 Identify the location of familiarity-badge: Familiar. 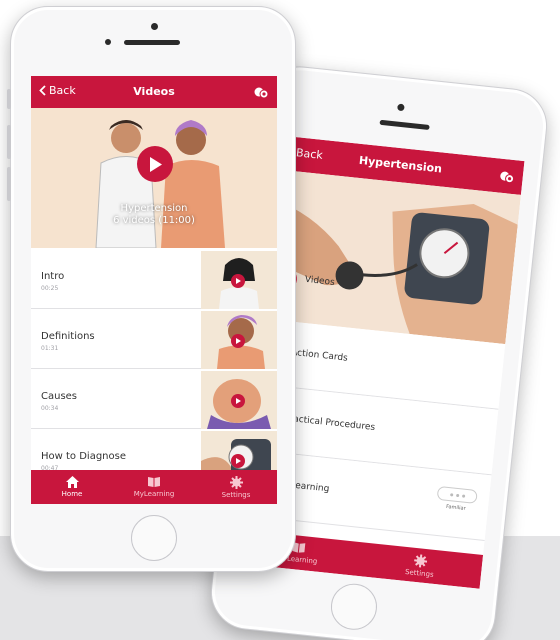
(457, 499).